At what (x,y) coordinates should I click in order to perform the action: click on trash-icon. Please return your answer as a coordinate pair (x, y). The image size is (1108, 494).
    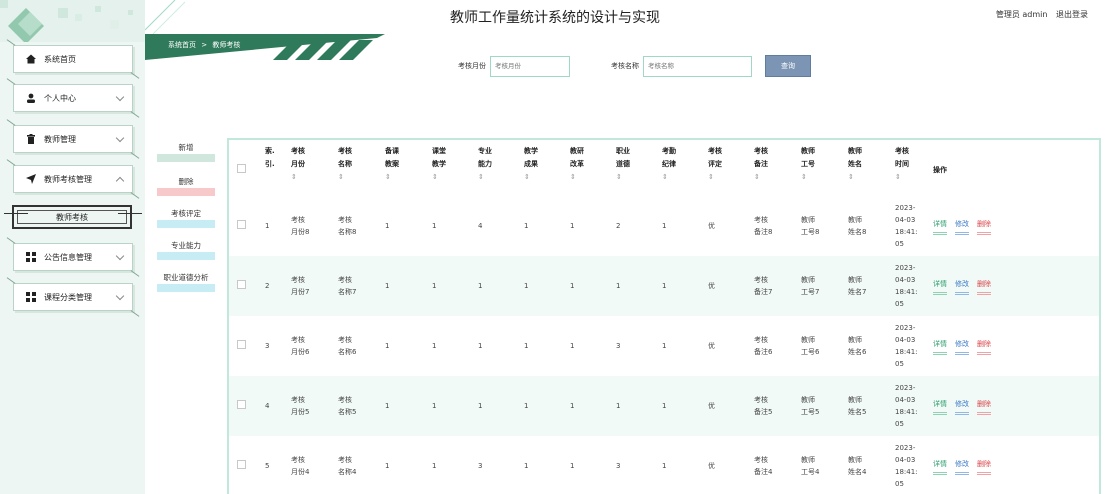
    Looking at the image, I should click on (31, 139).